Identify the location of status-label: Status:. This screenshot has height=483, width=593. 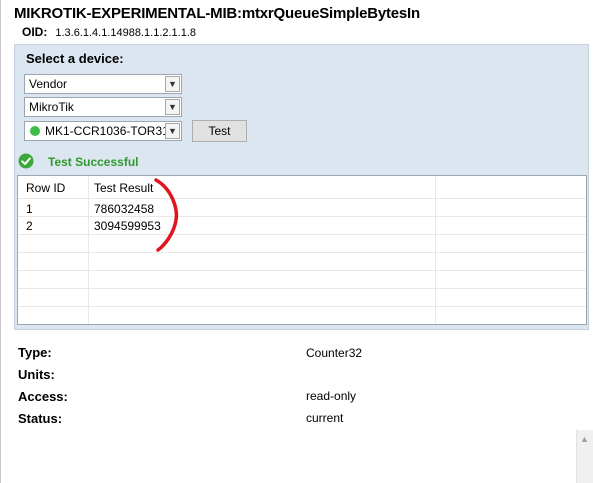
(40, 418).